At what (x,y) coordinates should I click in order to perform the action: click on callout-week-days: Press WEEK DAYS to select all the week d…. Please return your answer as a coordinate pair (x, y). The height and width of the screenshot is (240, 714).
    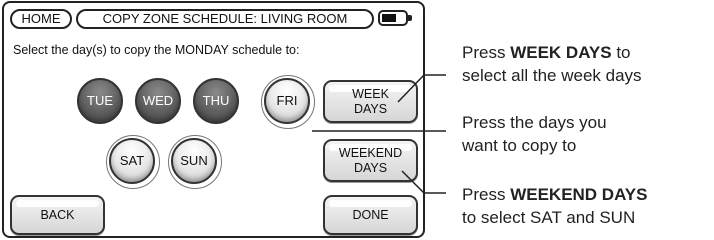
    Looking at the image, I should click on (552, 64).